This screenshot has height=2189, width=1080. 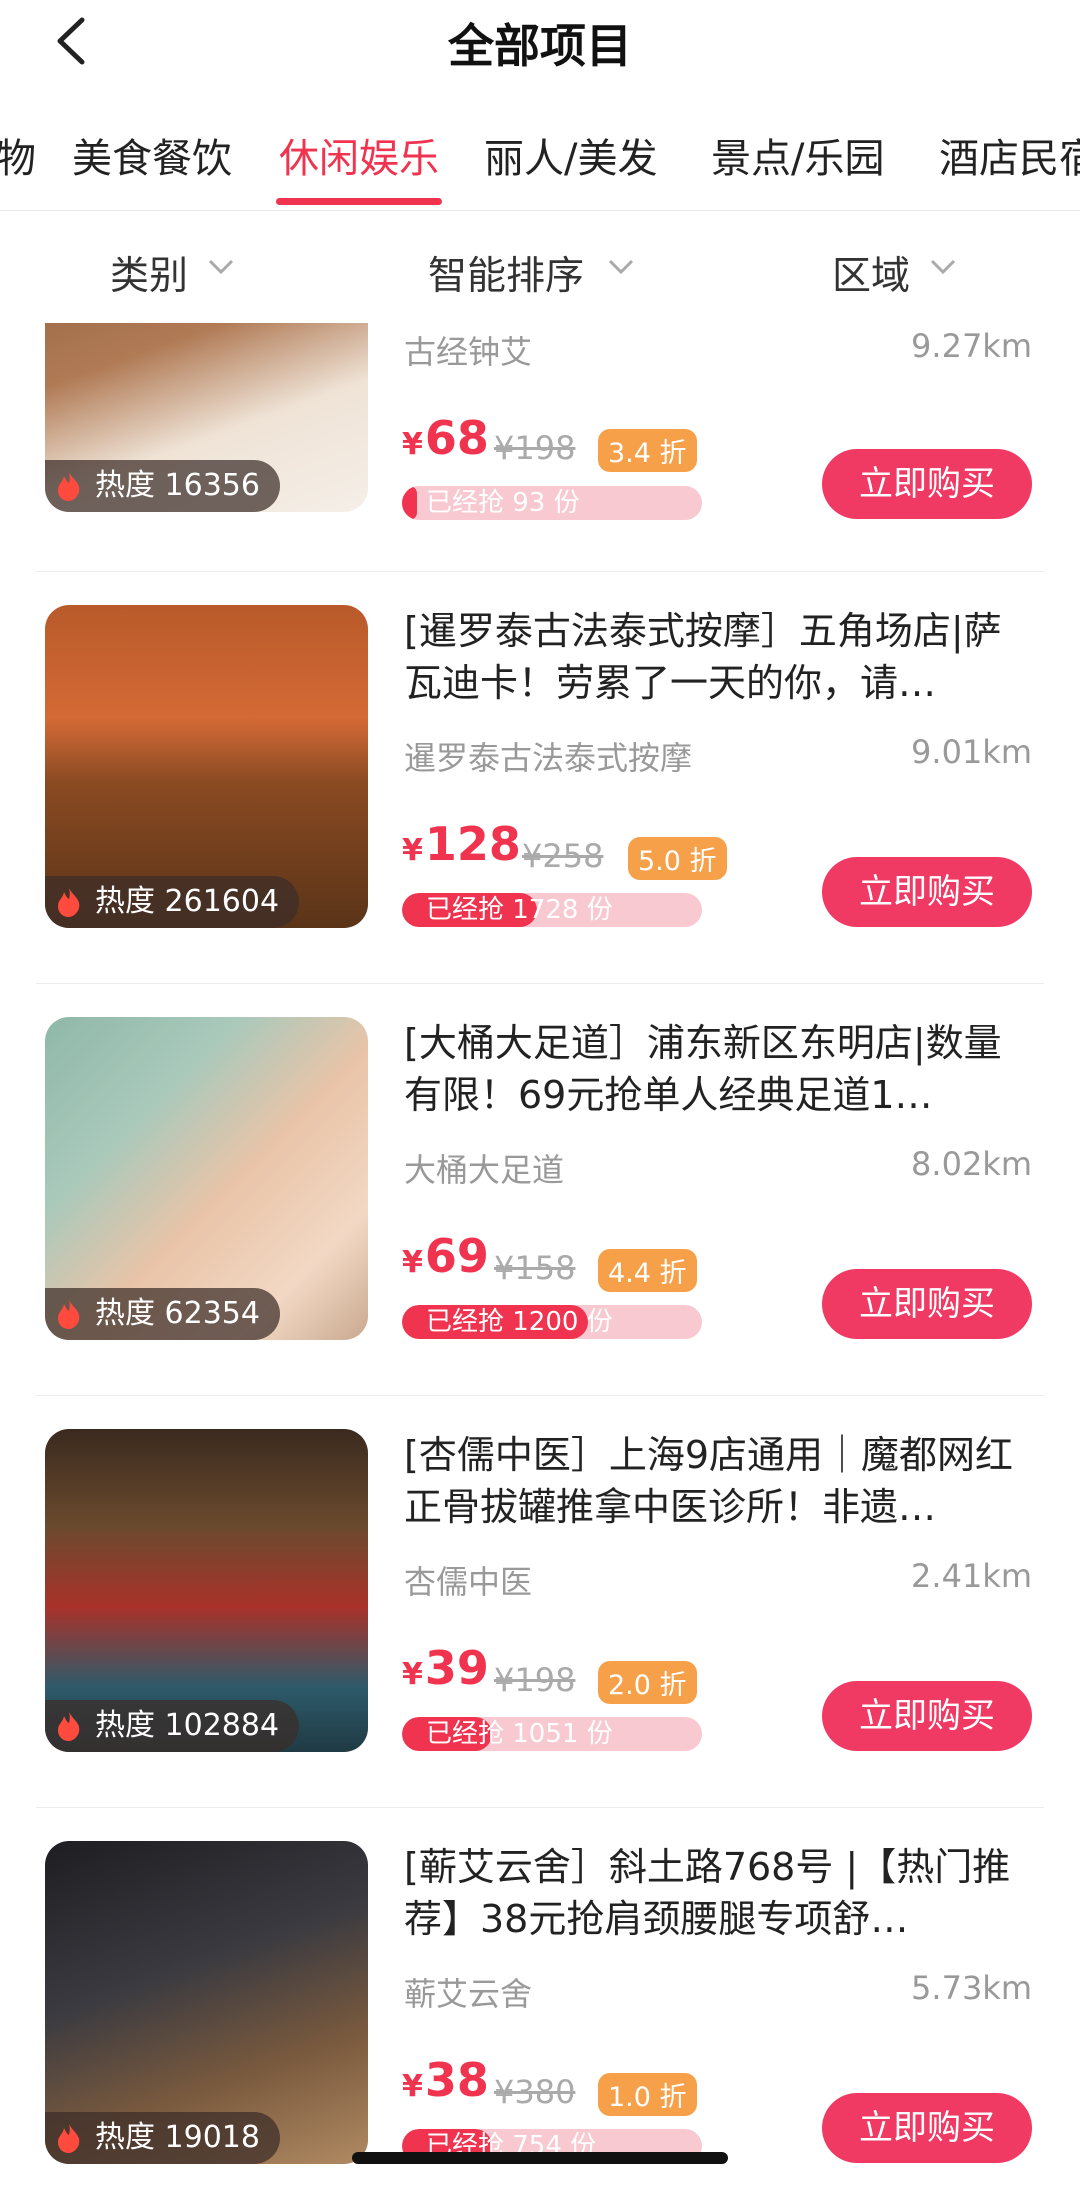 I want to click on tab-hotels: 酒店民宿, so click(x=1009, y=155).